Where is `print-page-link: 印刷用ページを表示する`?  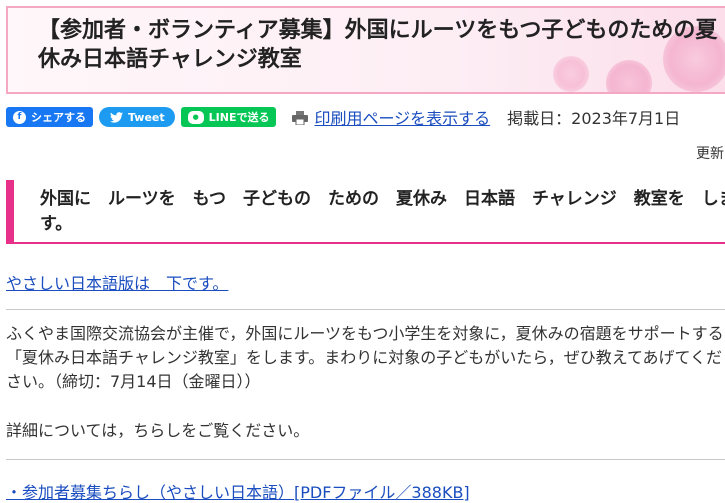
print-page-link: 印刷用ページを表示する is located at coordinates (402, 117).